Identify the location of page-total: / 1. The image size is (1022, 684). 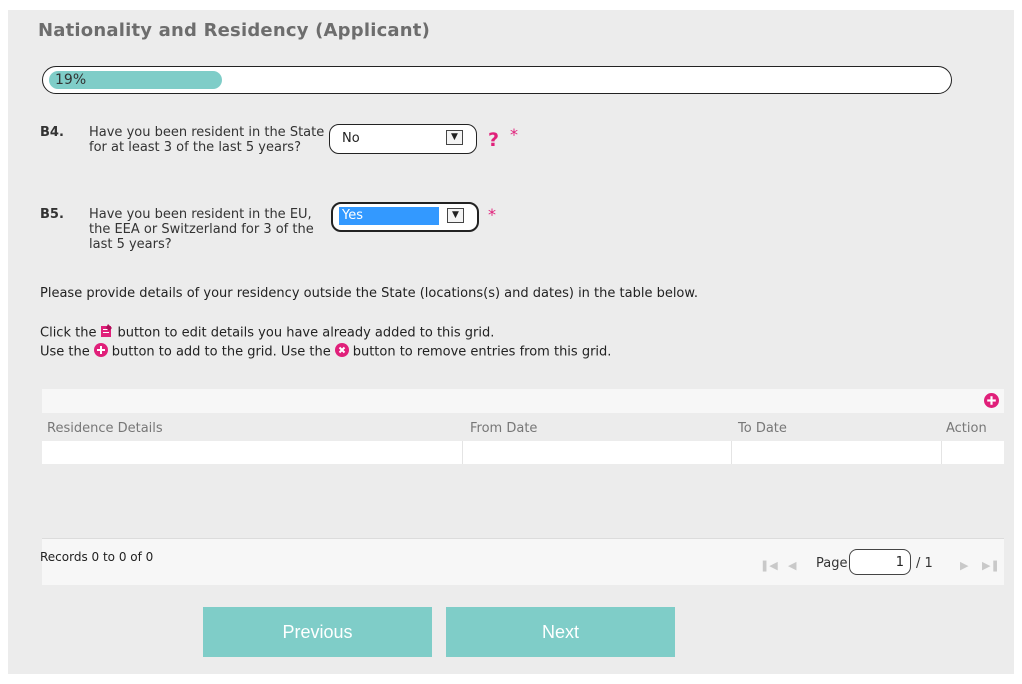
(924, 563).